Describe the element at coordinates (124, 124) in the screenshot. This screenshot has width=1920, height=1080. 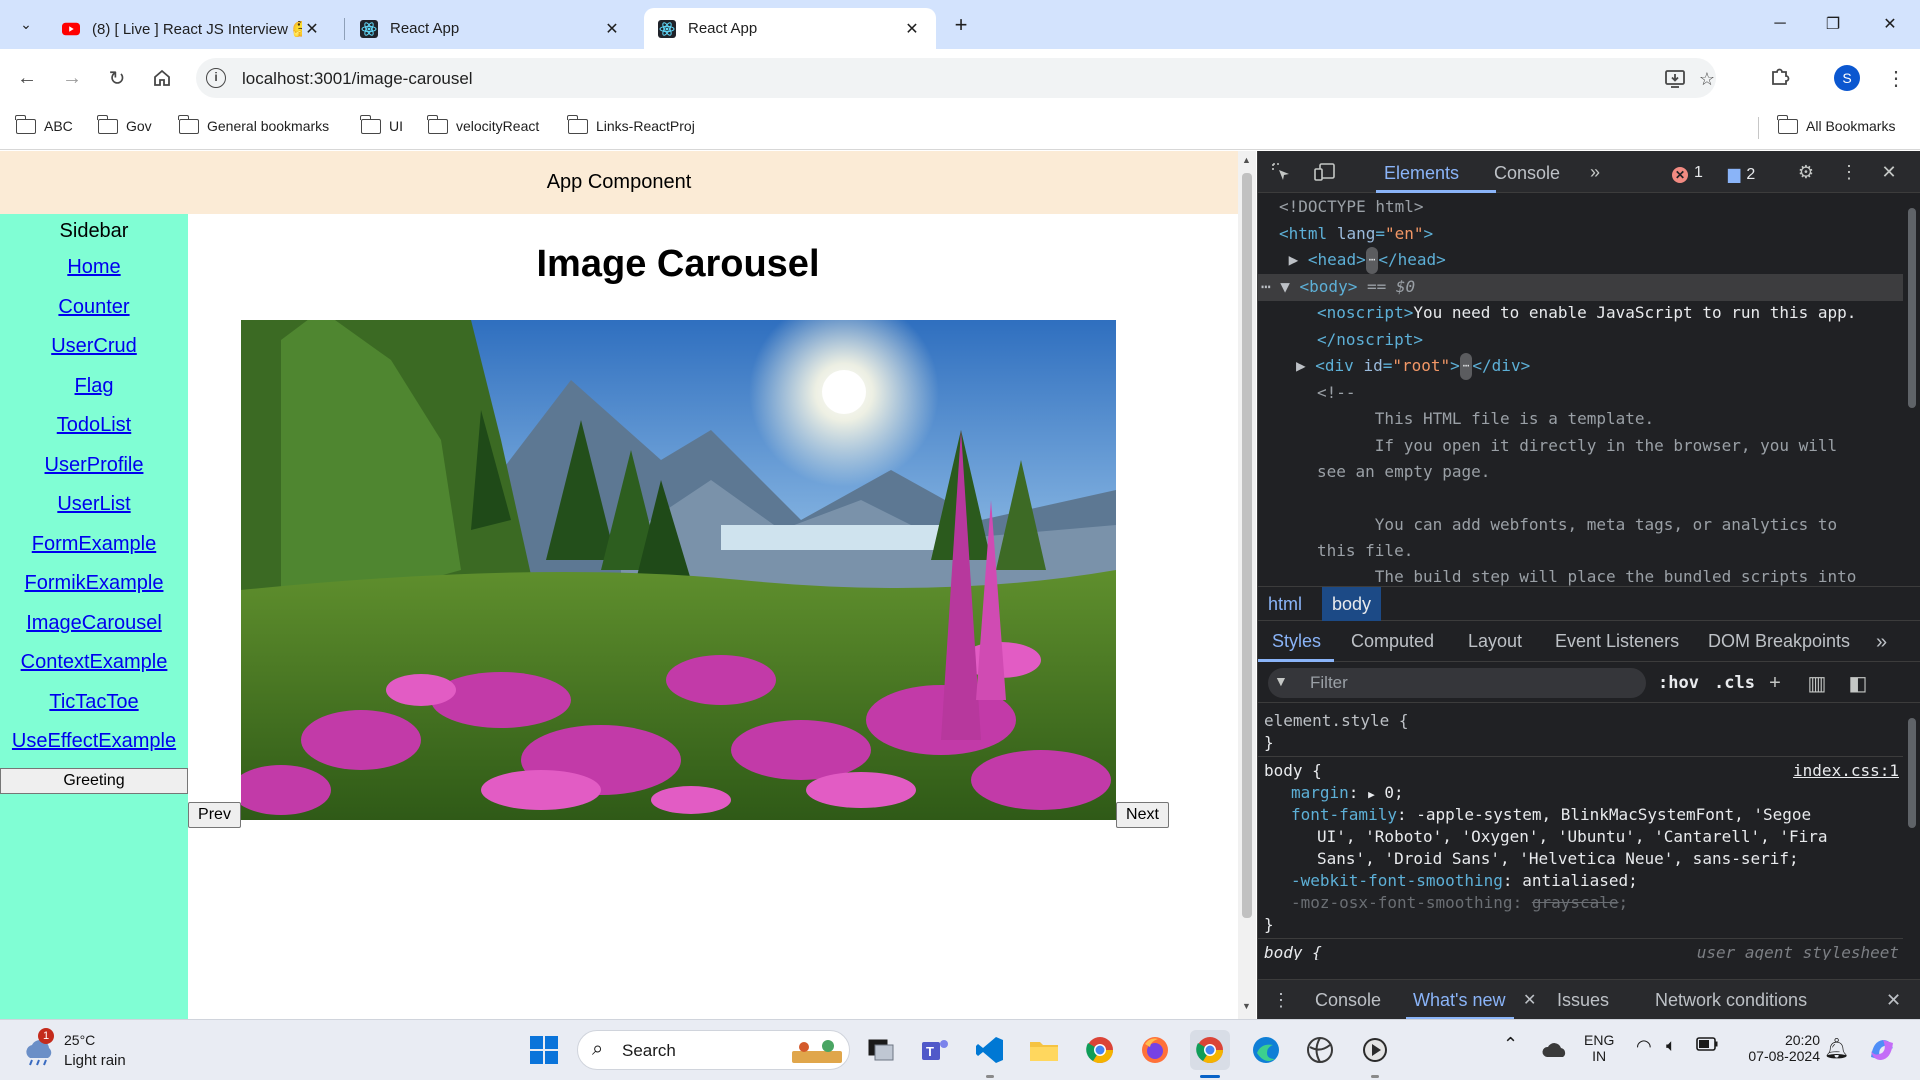
I see `bookmark-folder: Gov` at that location.